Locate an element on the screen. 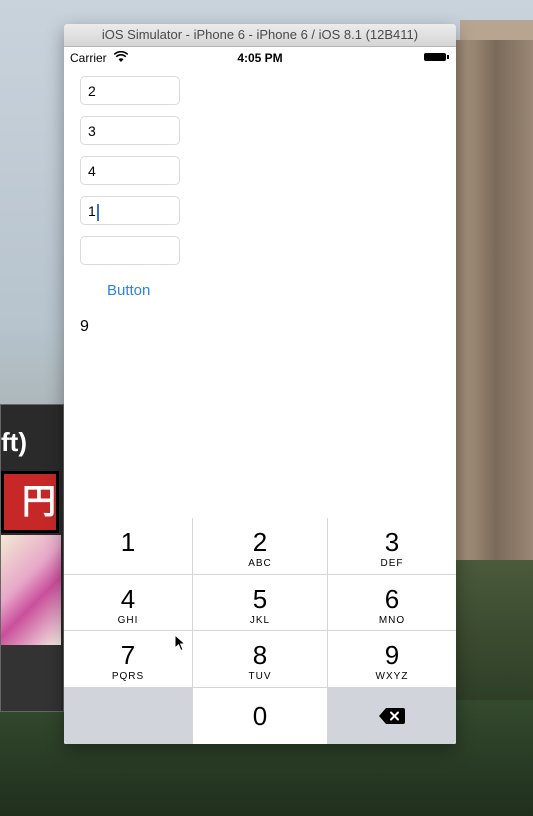  result-label: 9 is located at coordinates (84, 326).